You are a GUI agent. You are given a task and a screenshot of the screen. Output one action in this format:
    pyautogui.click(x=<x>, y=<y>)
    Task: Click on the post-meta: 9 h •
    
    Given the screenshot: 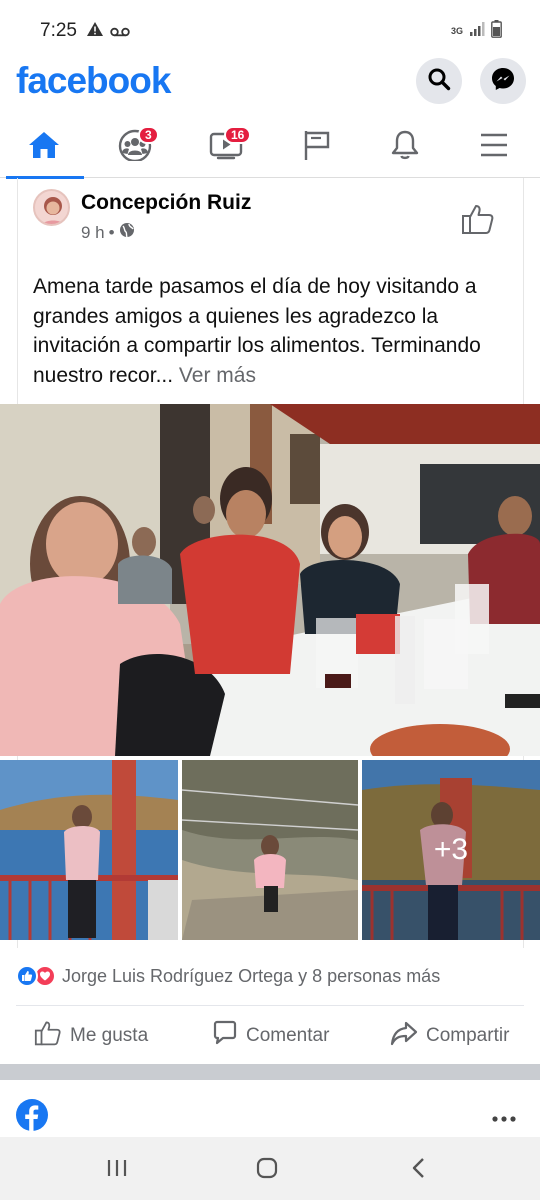 What is the action you would take?
    pyautogui.click(x=108, y=232)
    